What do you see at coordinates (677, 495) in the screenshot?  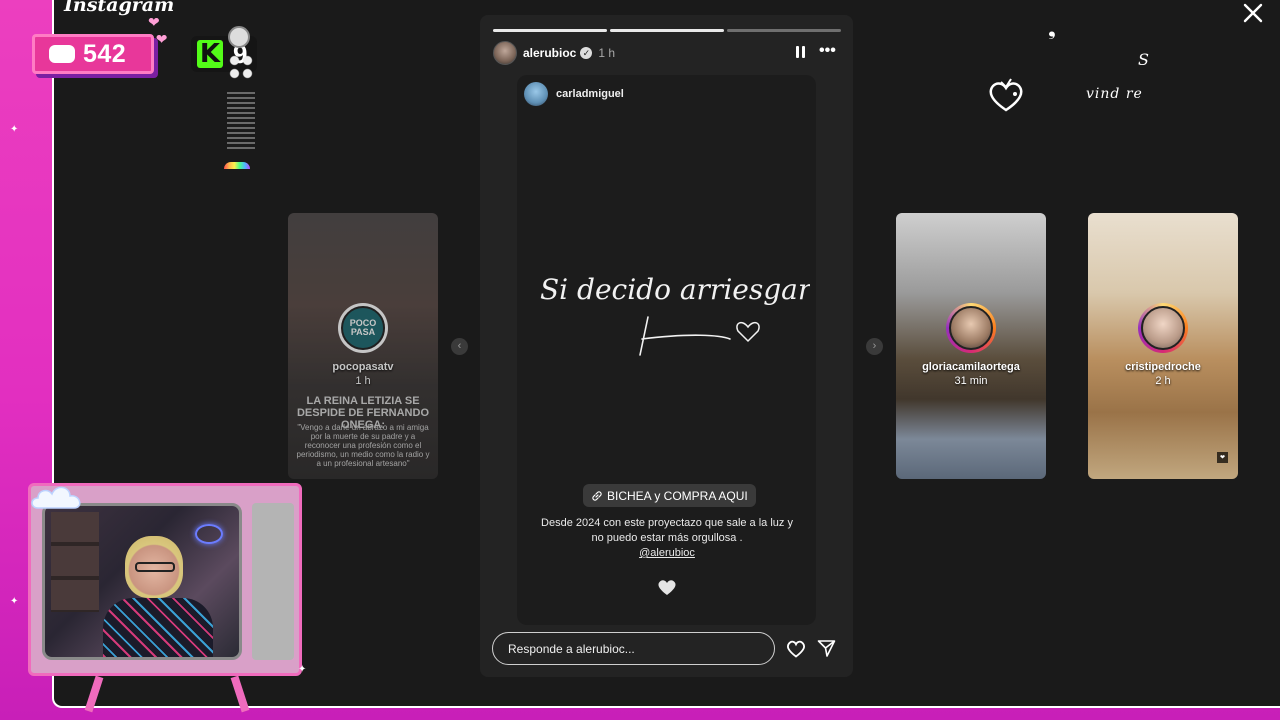 I see `link-sticker-label: BICHEA y COMPRA AQUI` at bounding box center [677, 495].